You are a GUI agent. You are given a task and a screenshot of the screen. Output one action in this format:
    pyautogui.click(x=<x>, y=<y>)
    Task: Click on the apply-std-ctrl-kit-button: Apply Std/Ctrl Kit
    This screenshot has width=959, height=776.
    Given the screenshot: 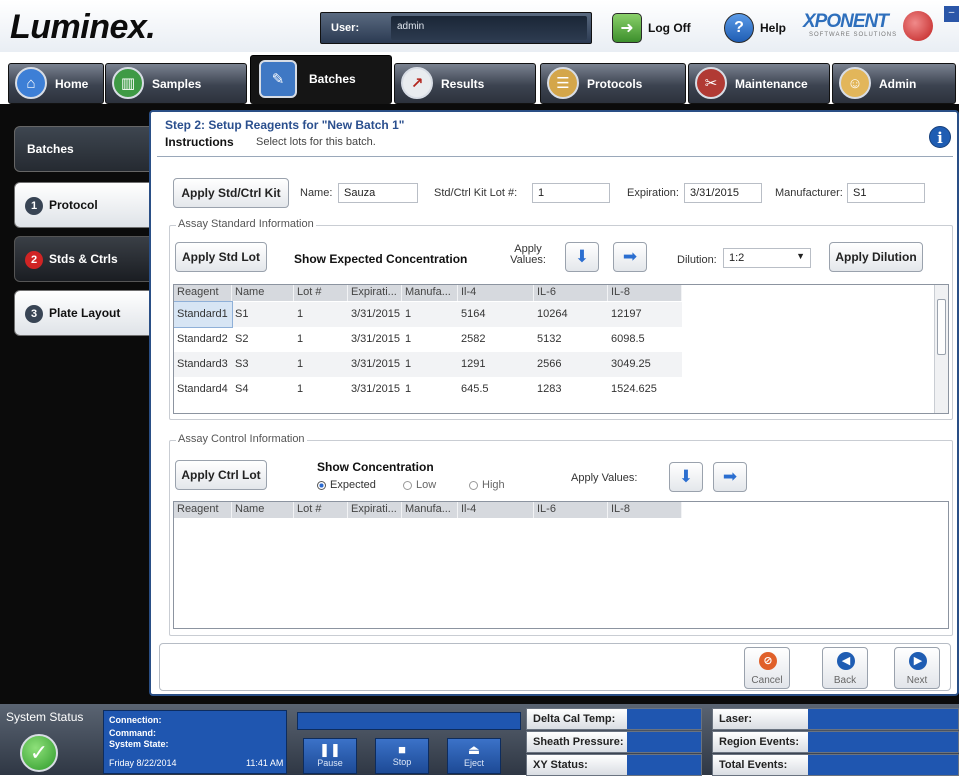 What is the action you would take?
    pyautogui.click(x=231, y=193)
    